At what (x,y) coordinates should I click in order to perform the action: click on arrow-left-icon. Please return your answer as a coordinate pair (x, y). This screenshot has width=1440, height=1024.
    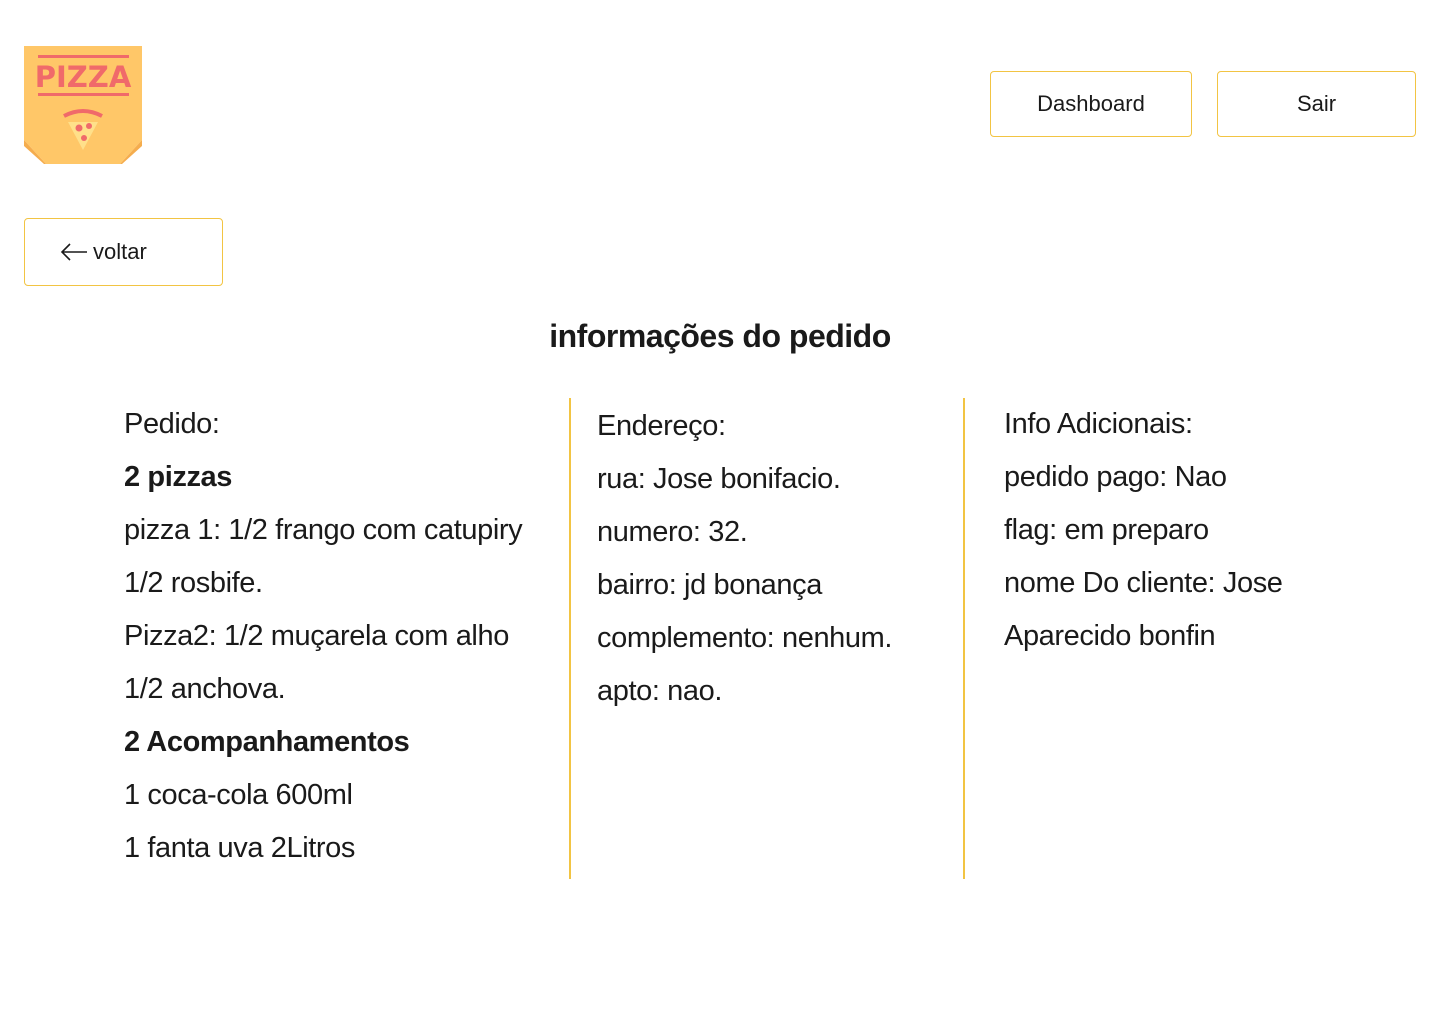
    Looking at the image, I should click on (74, 252).